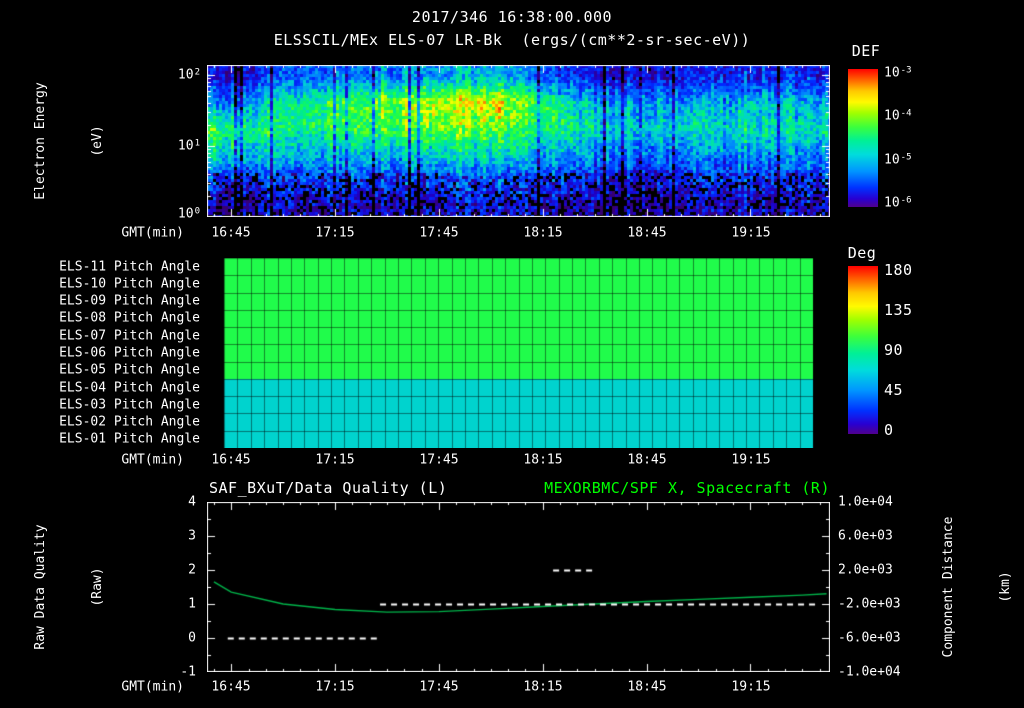  What do you see at coordinates (197, 211) in the screenshot?
I see `log-exponent: 0` at bounding box center [197, 211].